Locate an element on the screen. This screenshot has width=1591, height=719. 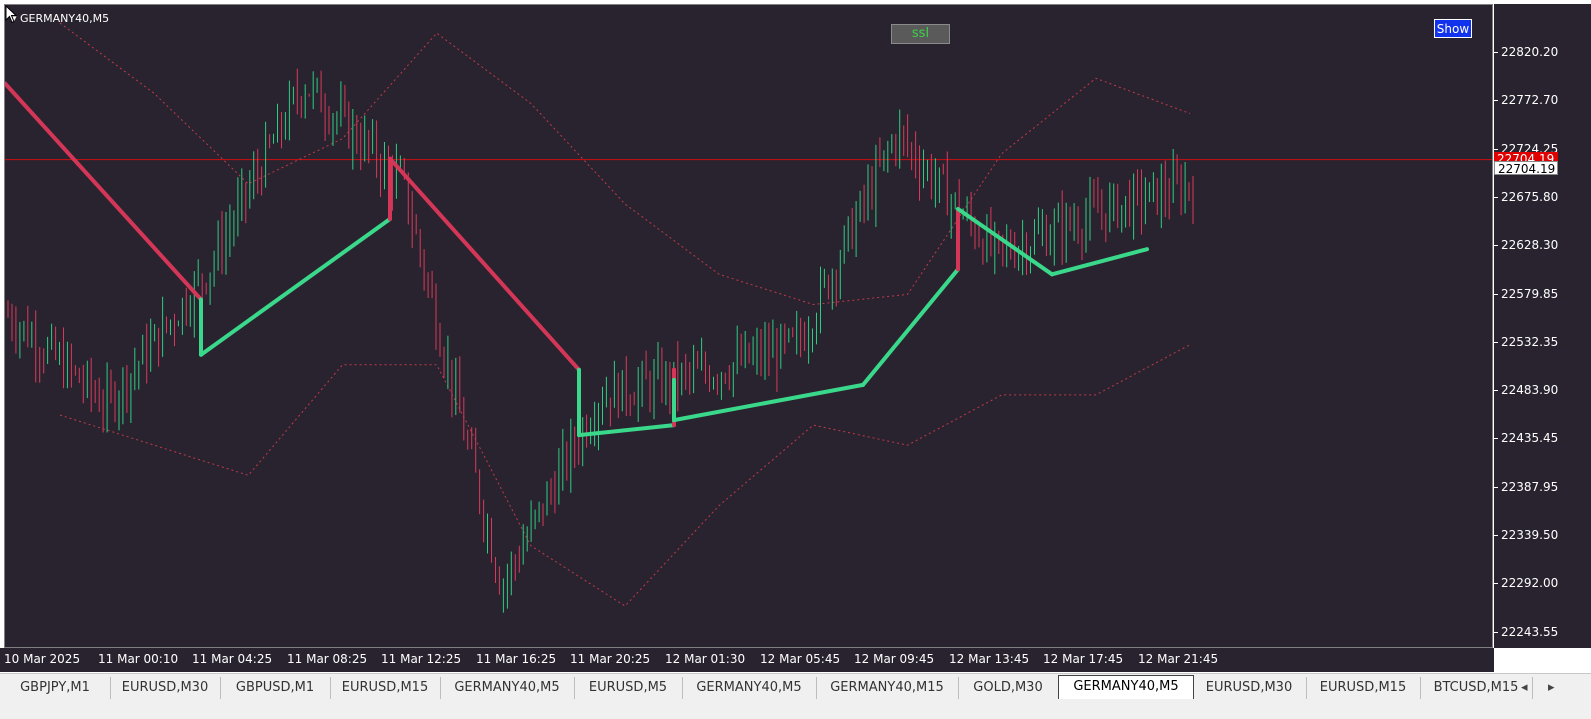
price-axis-label: 22628.30 is located at coordinates (1530, 245).